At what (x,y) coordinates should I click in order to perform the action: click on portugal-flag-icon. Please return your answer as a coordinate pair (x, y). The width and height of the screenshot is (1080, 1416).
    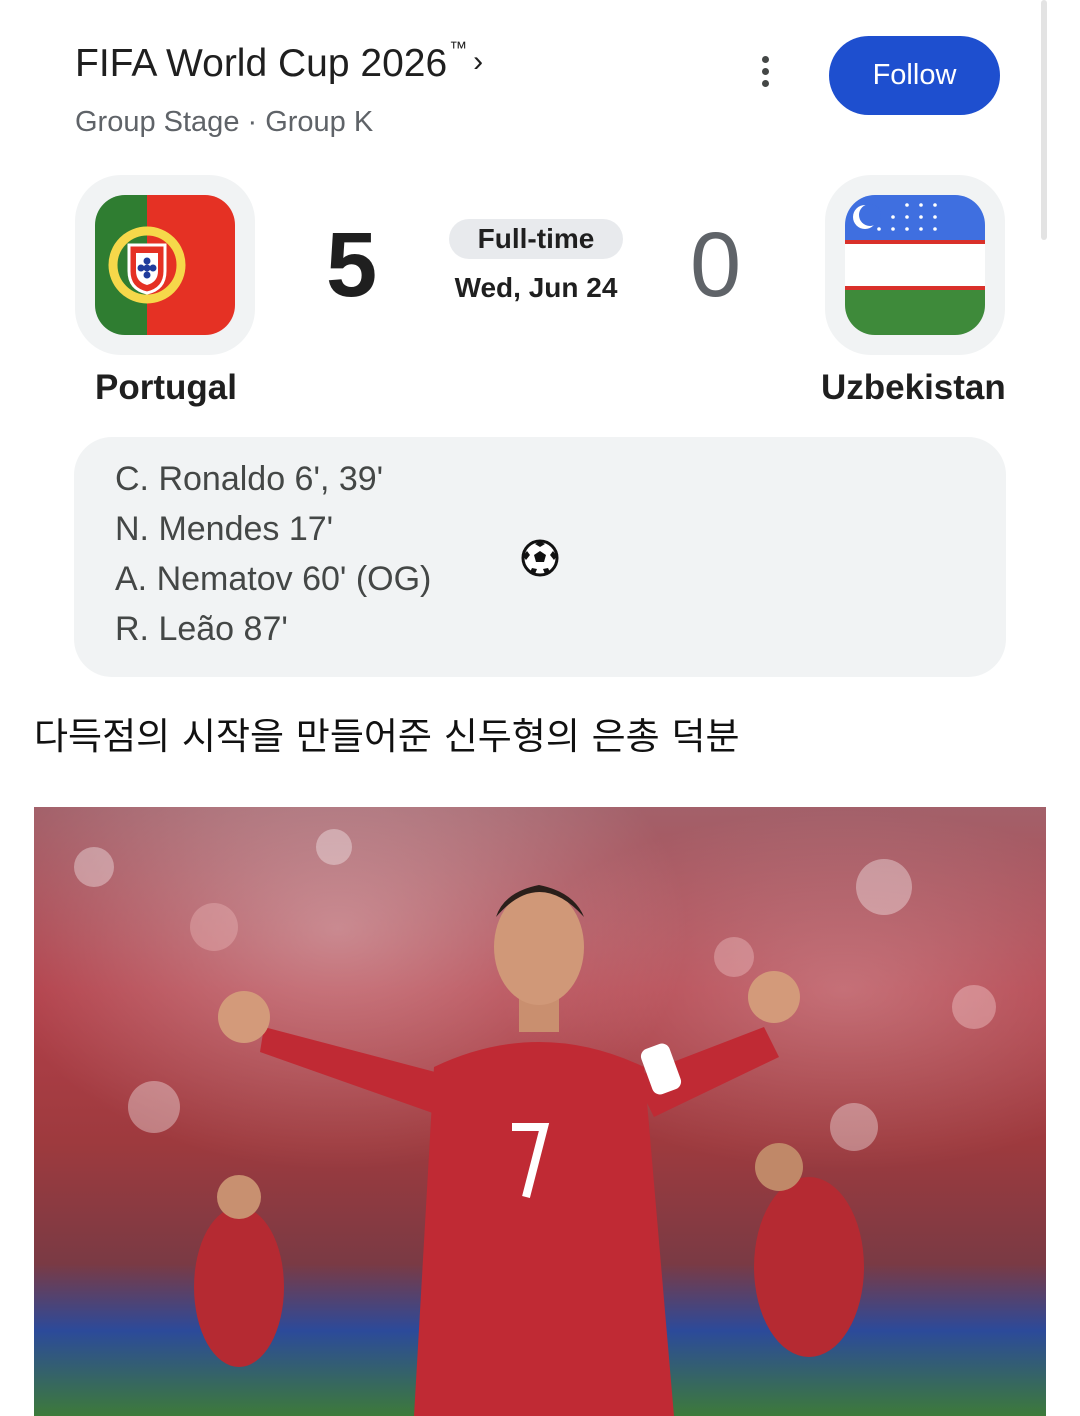
    Looking at the image, I should click on (165, 265).